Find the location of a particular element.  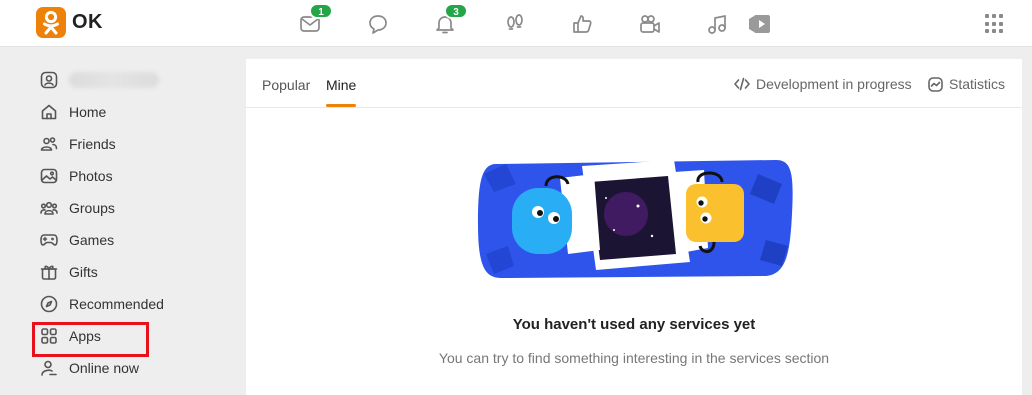

notifications-badge: 3 is located at coordinates (456, 11).